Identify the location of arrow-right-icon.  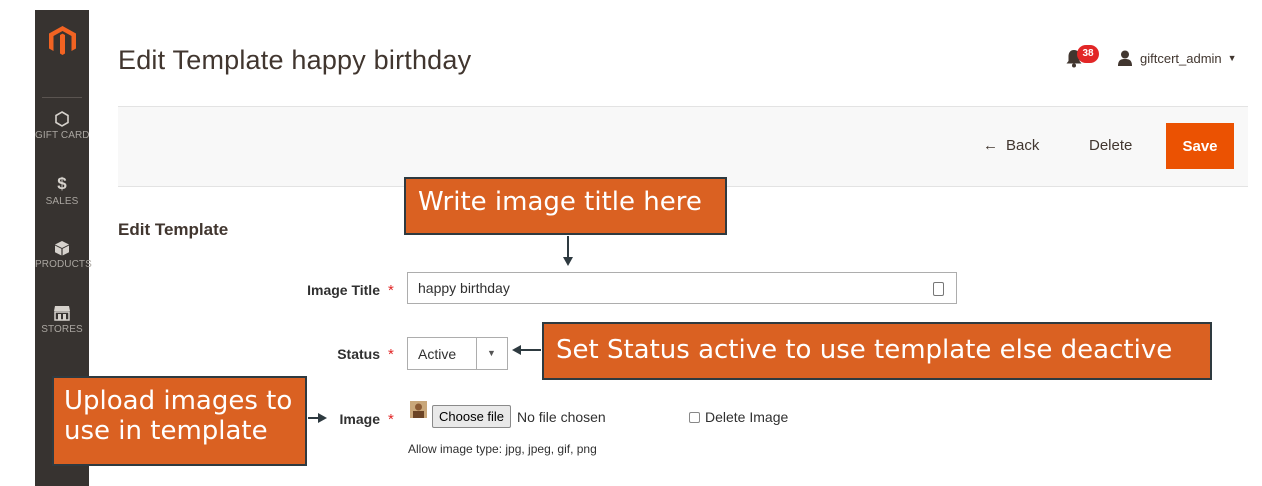
(317, 418).